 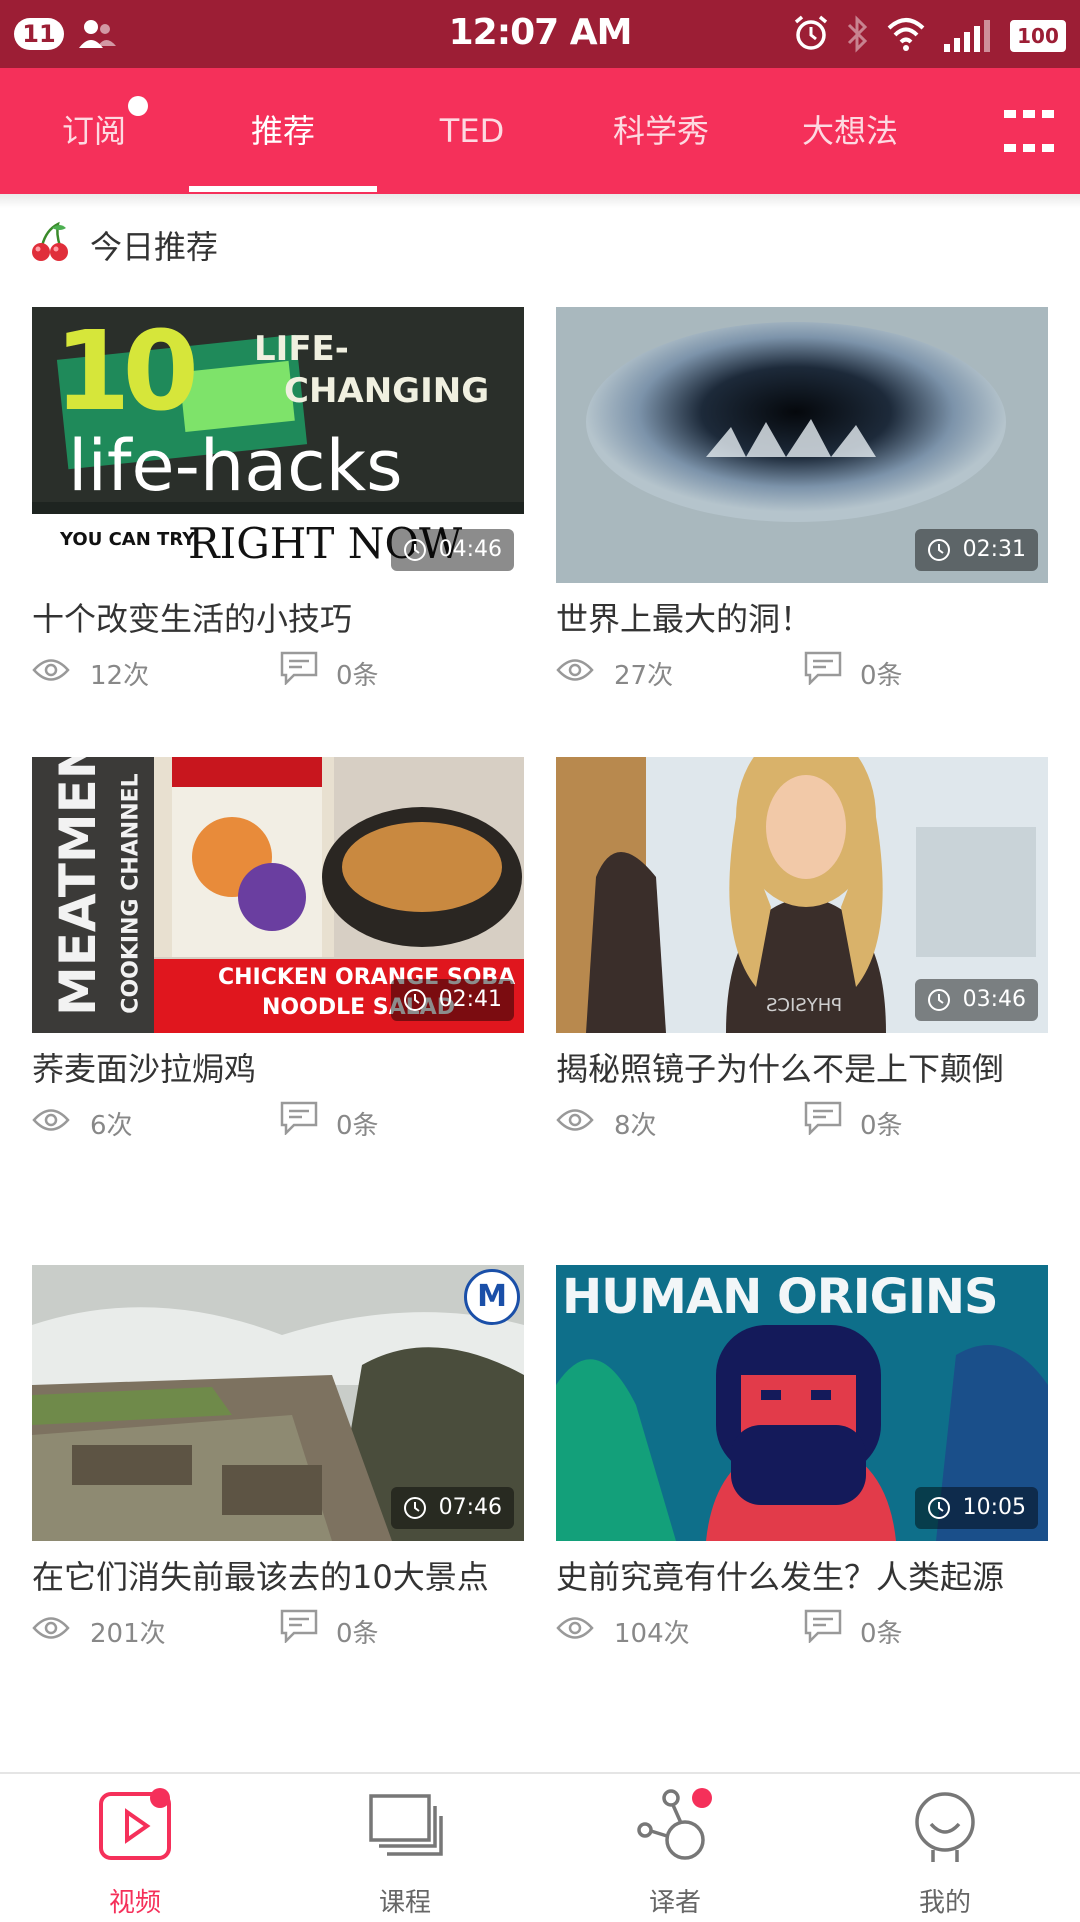 I want to click on thumb-text: MEATMEN, so click(x=78, y=886).